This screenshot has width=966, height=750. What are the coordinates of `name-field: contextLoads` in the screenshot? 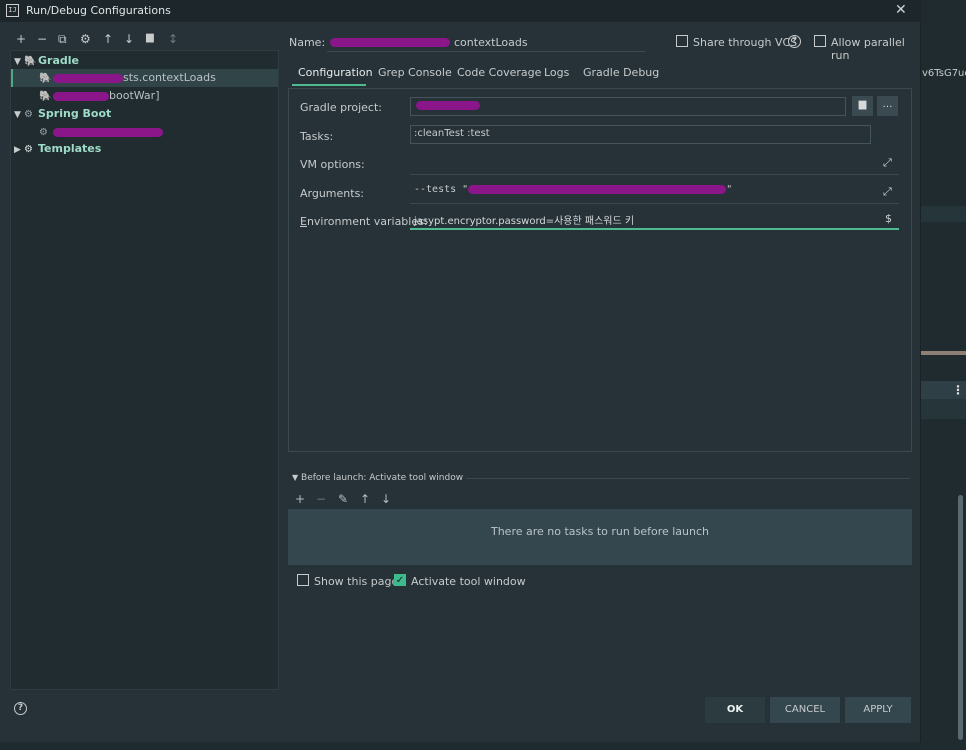 It's located at (491, 42).